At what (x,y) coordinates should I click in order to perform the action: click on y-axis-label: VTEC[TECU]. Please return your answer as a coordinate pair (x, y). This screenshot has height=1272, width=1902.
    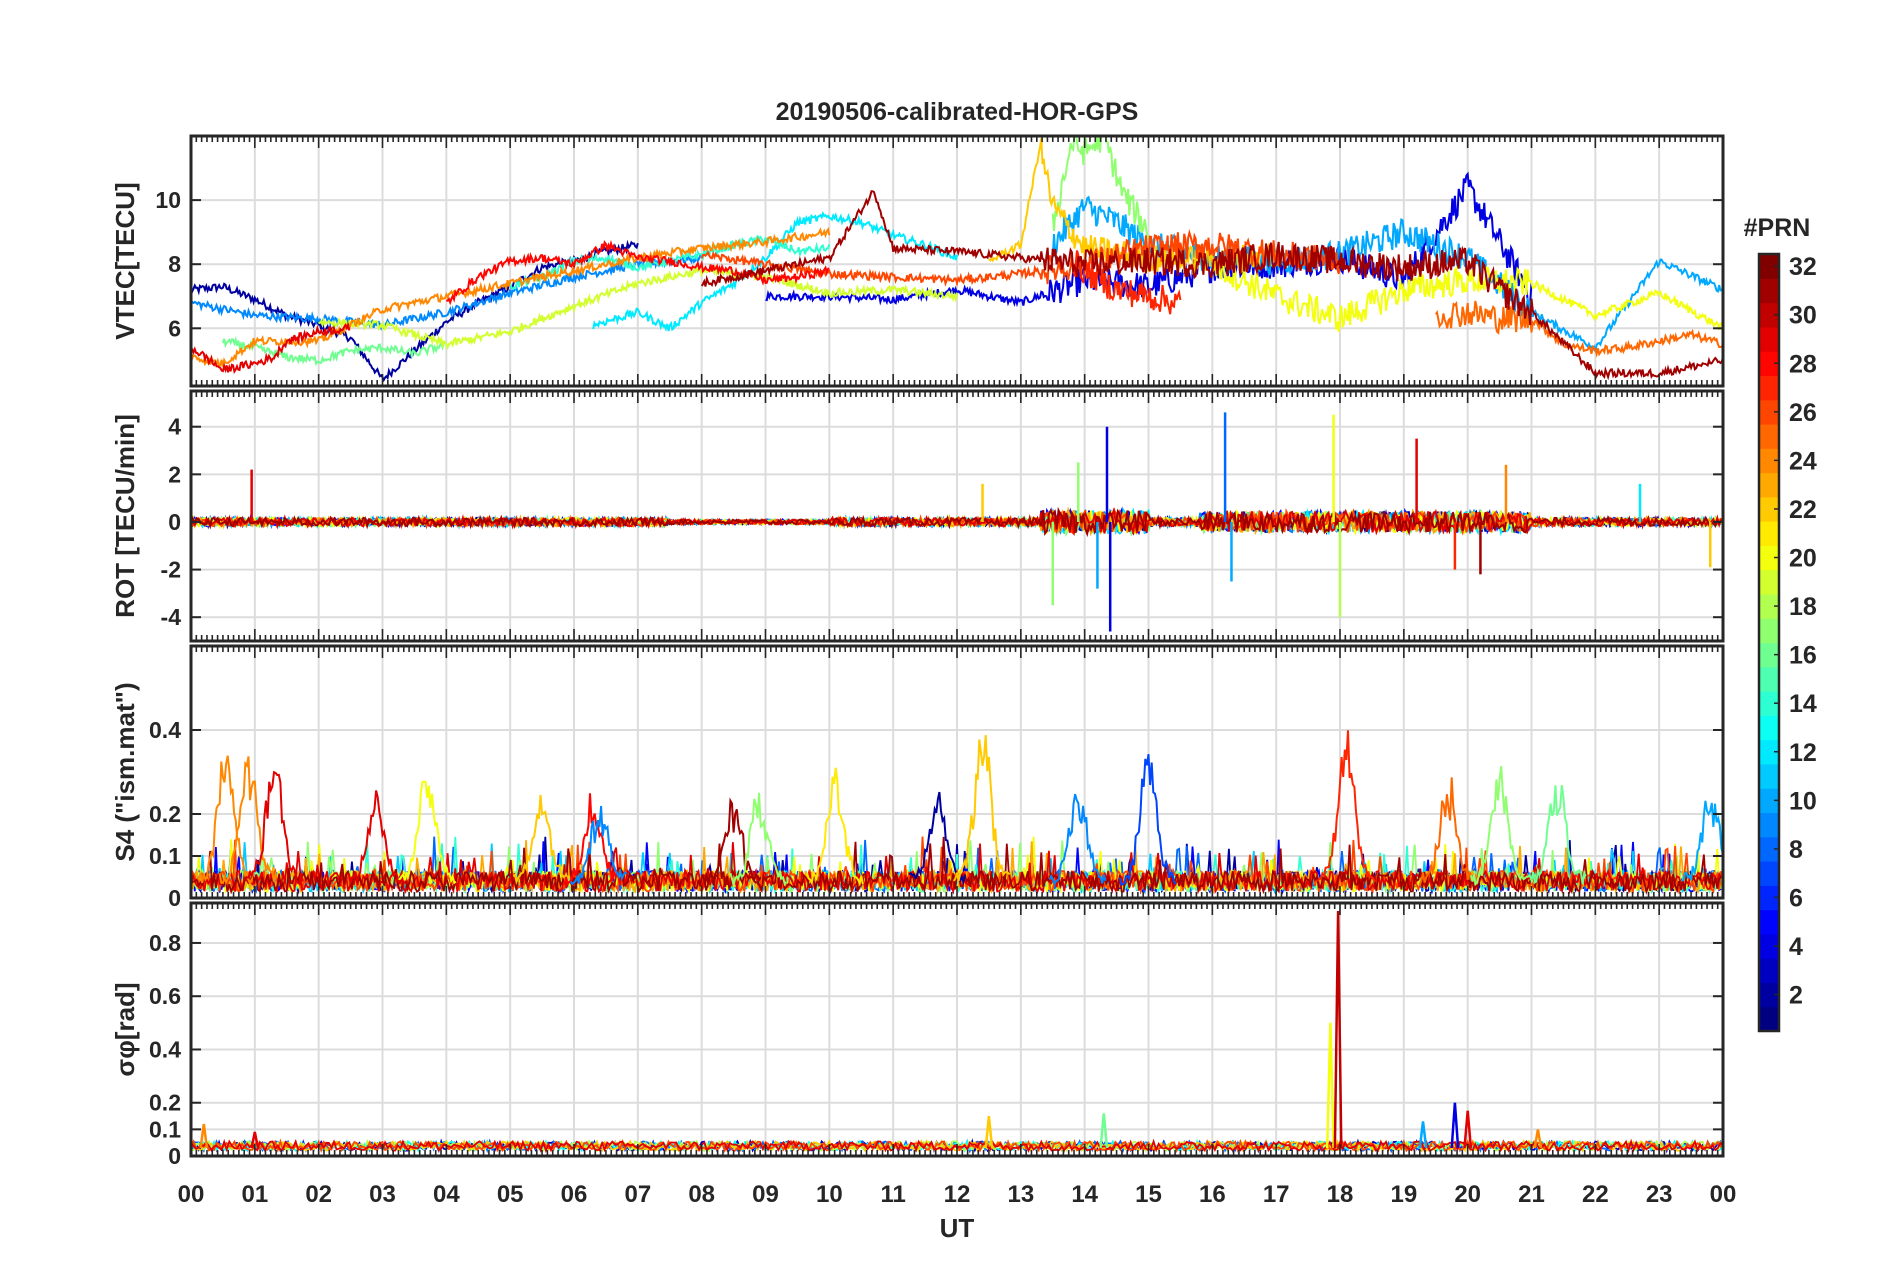
    Looking at the image, I should click on (125, 260).